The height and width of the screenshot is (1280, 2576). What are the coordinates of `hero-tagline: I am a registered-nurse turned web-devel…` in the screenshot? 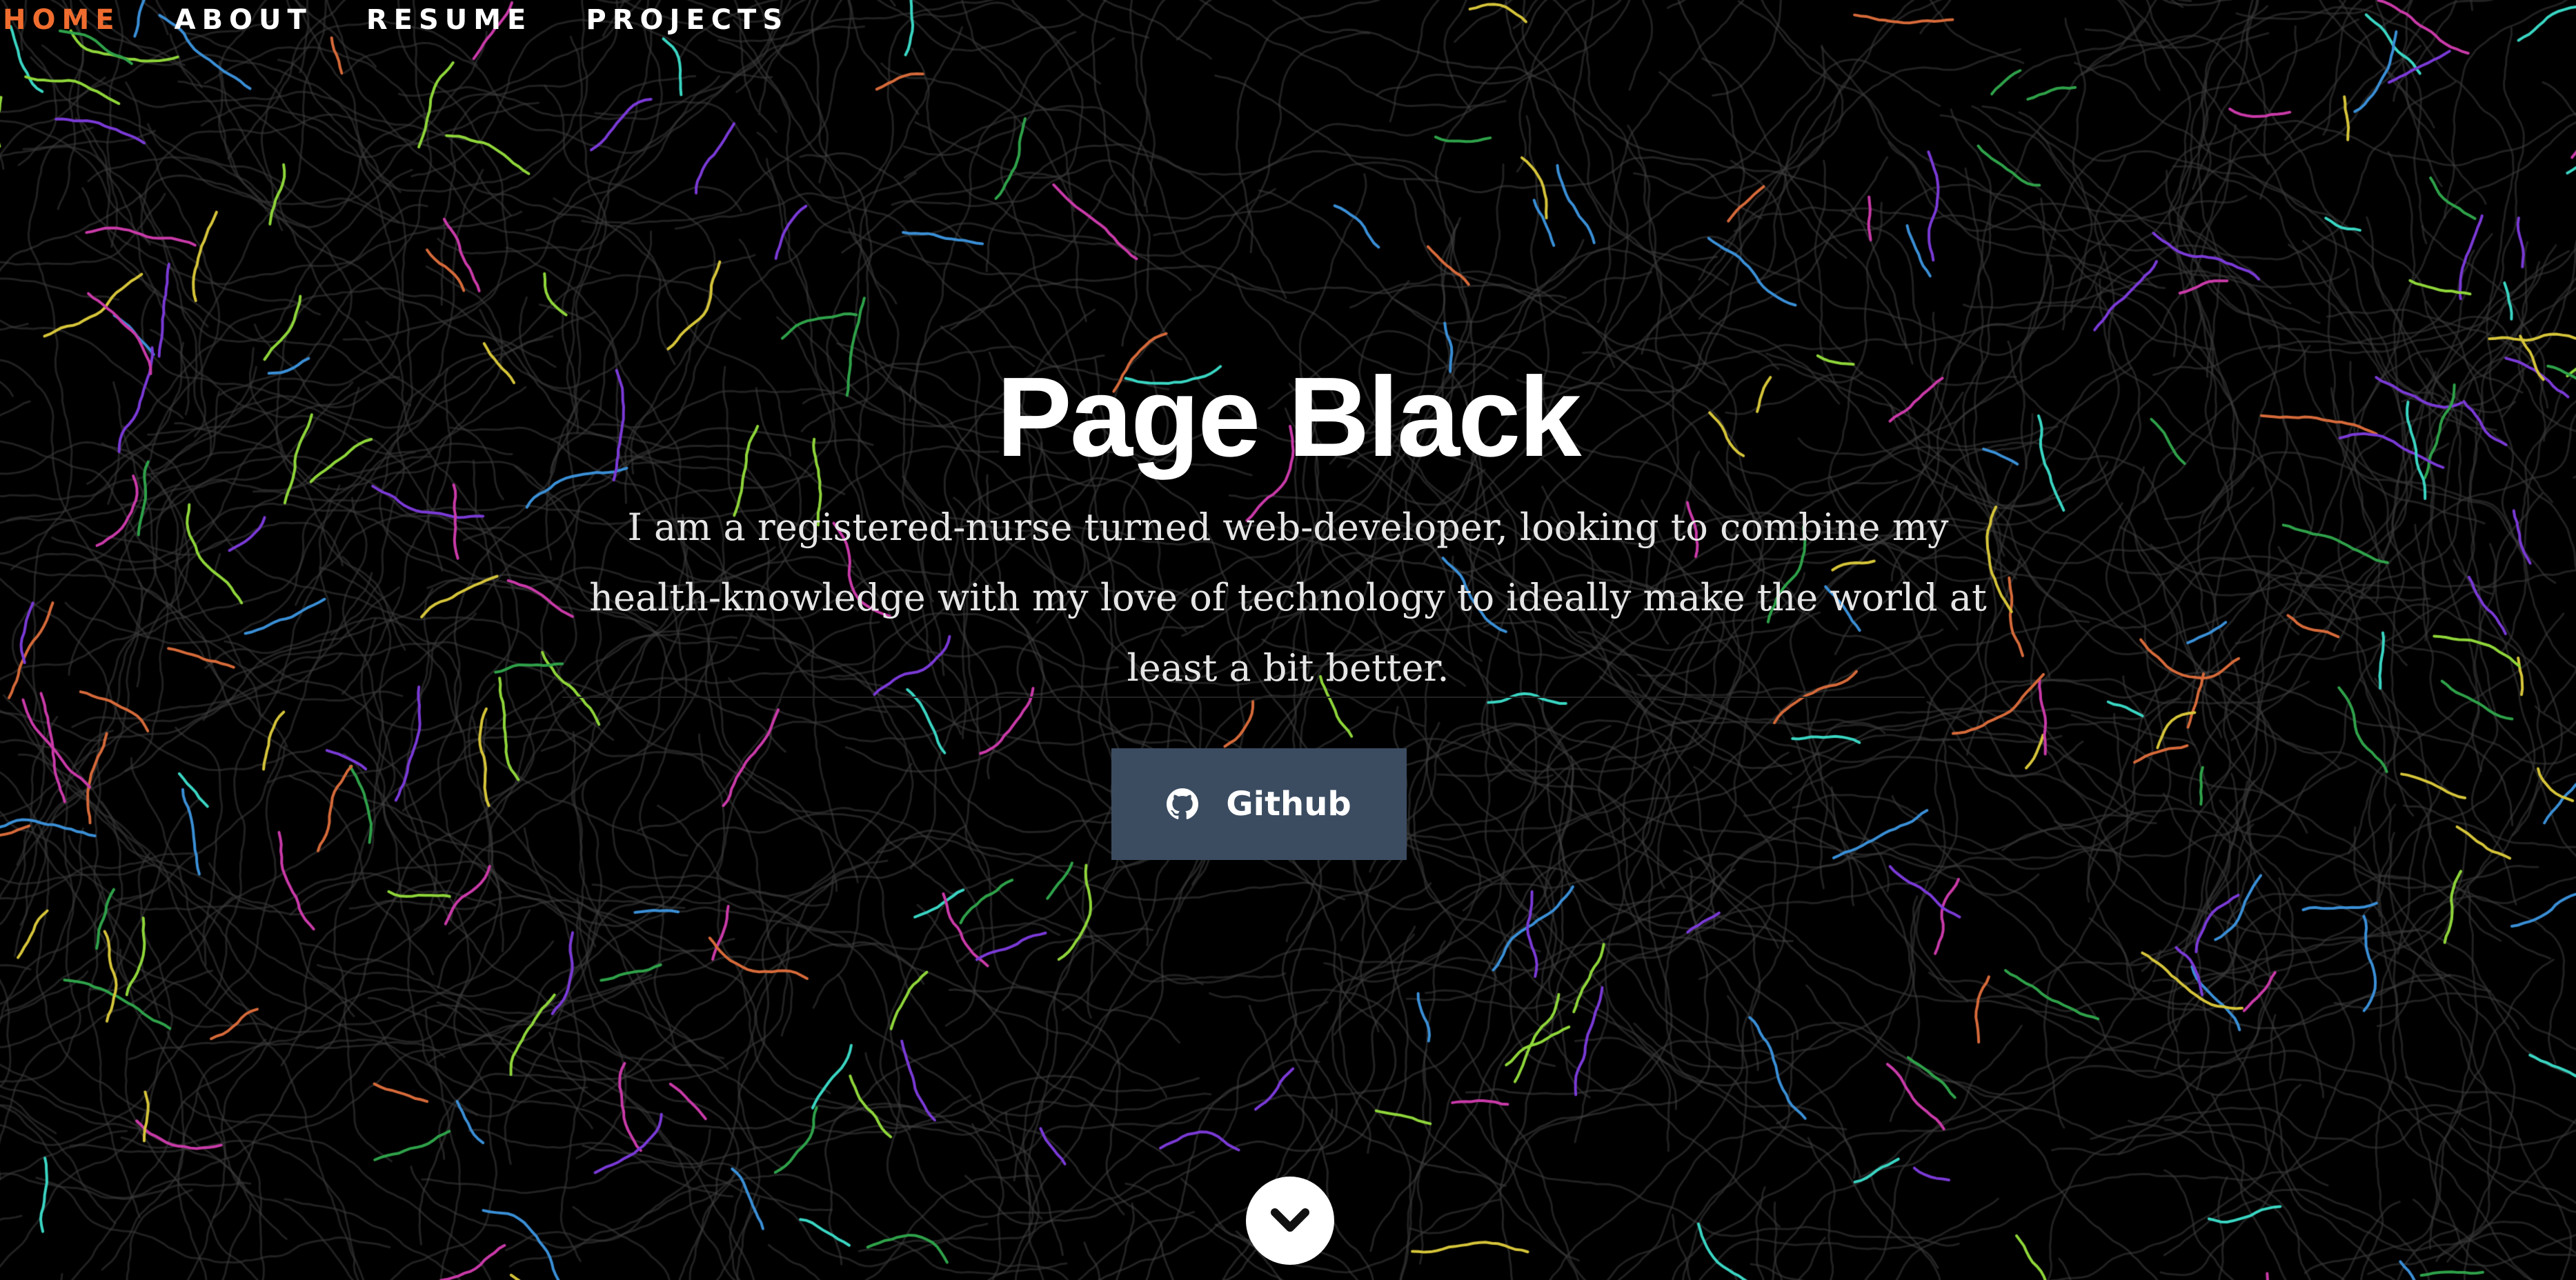 It's located at (1288, 598).